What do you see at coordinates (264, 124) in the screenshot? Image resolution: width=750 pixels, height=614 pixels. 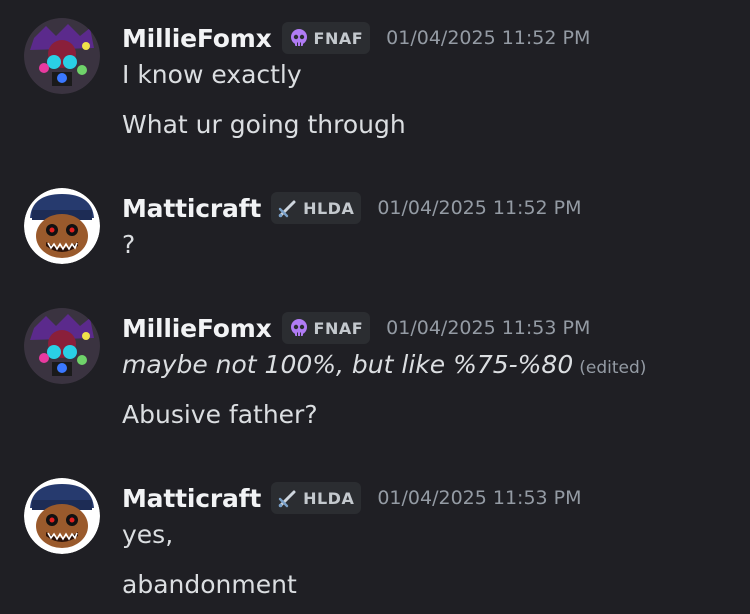 I see `message-line: What ur going through` at bounding box center [264, 124].